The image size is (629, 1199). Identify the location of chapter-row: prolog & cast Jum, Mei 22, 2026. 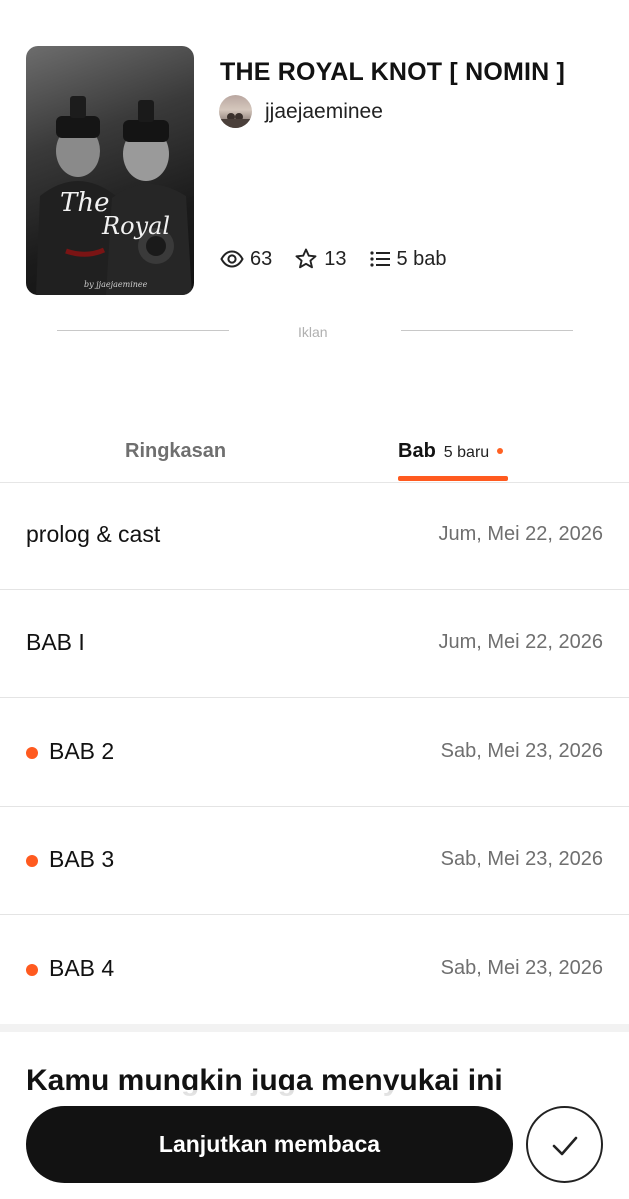
(314, 536).